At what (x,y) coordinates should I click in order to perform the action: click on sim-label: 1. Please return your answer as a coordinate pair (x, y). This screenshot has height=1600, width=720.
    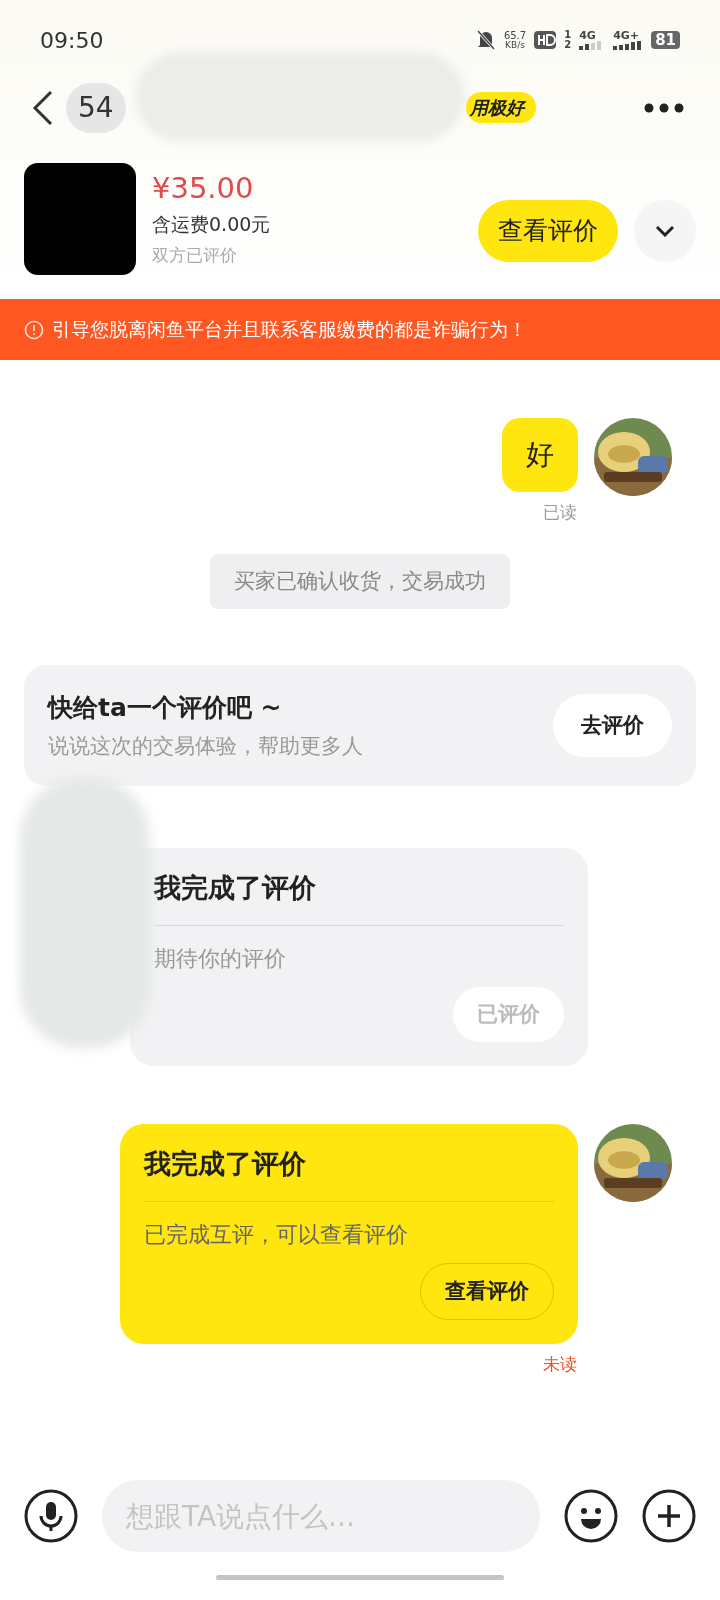
    Looking at the image, I should click on (568, 35).